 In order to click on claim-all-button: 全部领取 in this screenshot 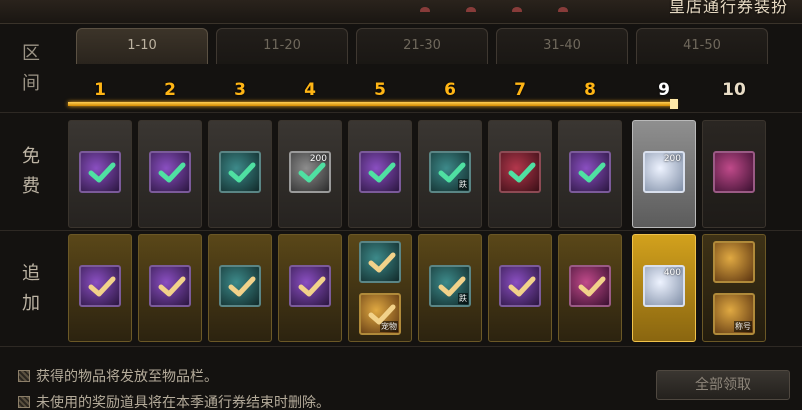, I will do `click(723, 385)`.